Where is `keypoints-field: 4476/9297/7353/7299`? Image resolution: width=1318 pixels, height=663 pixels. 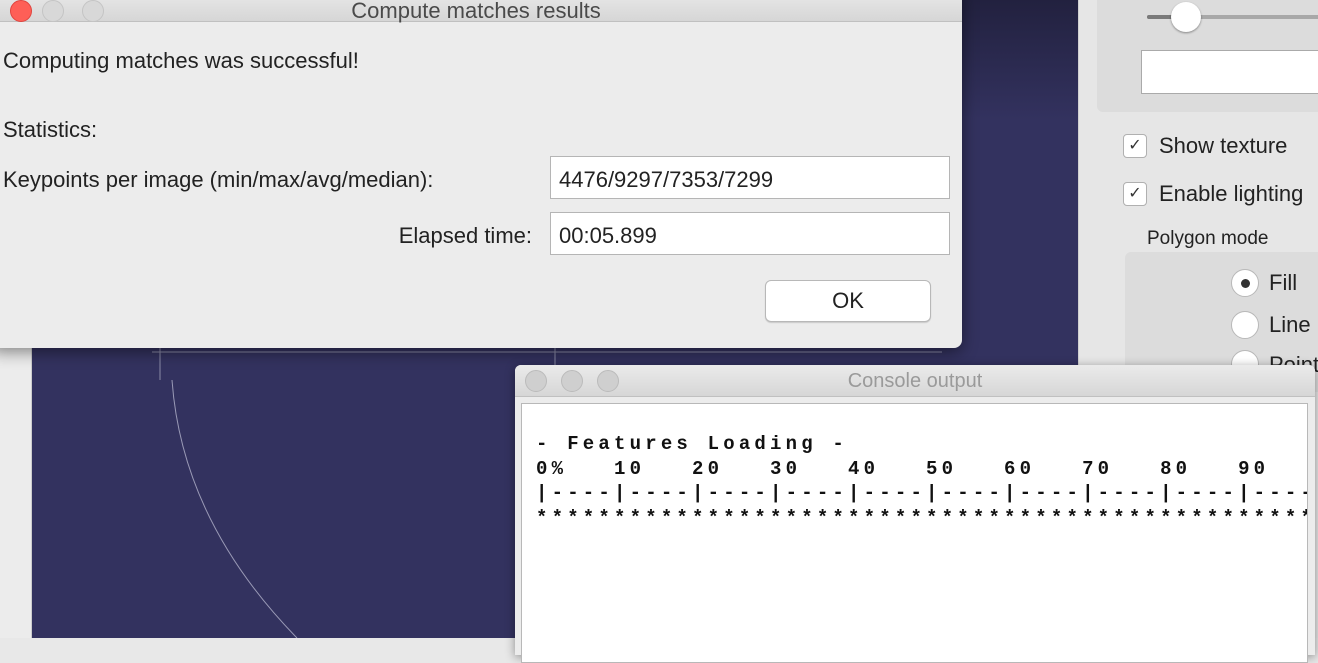
keypoints-field: 4476/9297/7353/7299 is located at coordinates (750, 177).